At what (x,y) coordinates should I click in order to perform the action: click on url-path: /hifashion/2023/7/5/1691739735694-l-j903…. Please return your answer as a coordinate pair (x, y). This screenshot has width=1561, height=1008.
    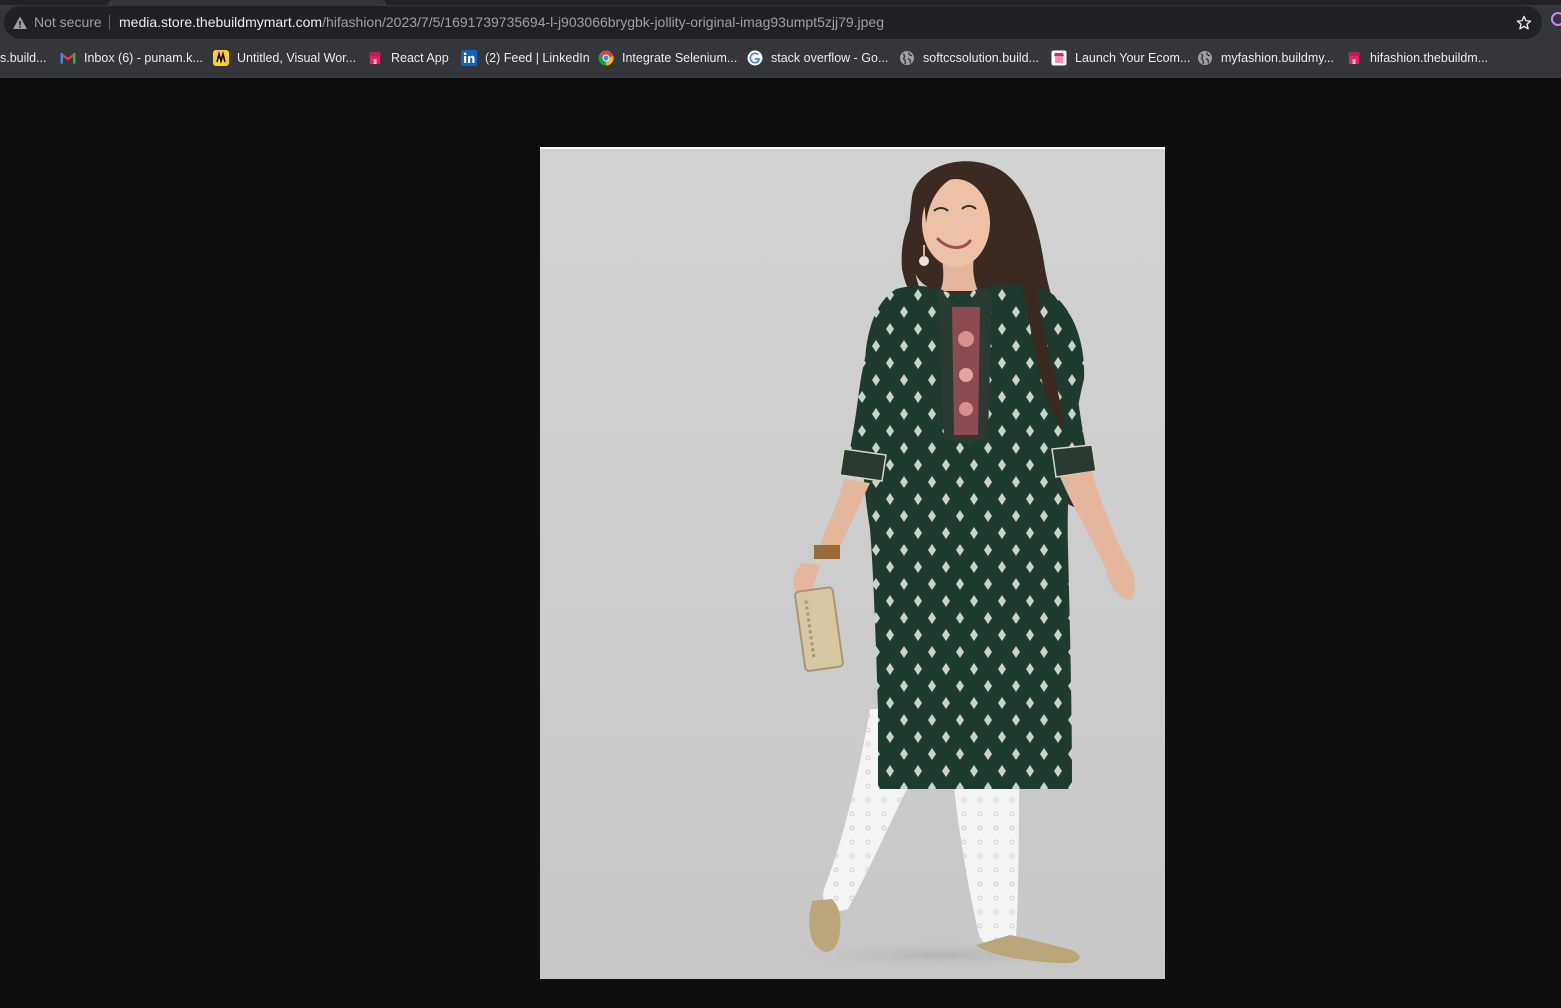
    Looking at the image, I should click on (603, 22).